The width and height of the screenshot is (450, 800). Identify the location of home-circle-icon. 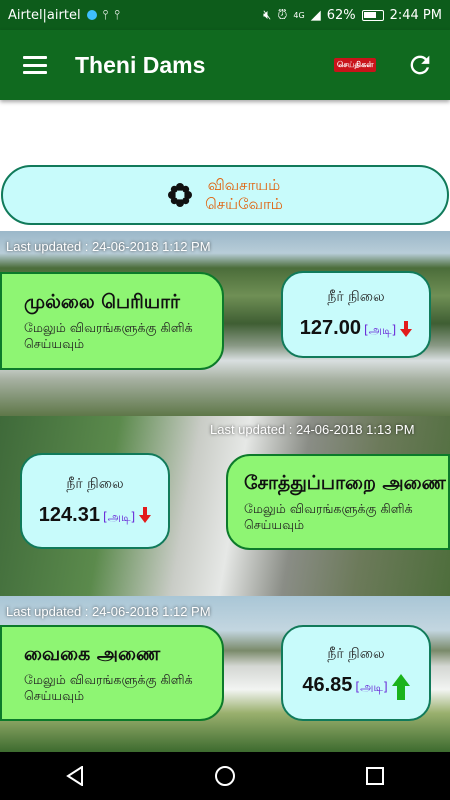
(225, 776).